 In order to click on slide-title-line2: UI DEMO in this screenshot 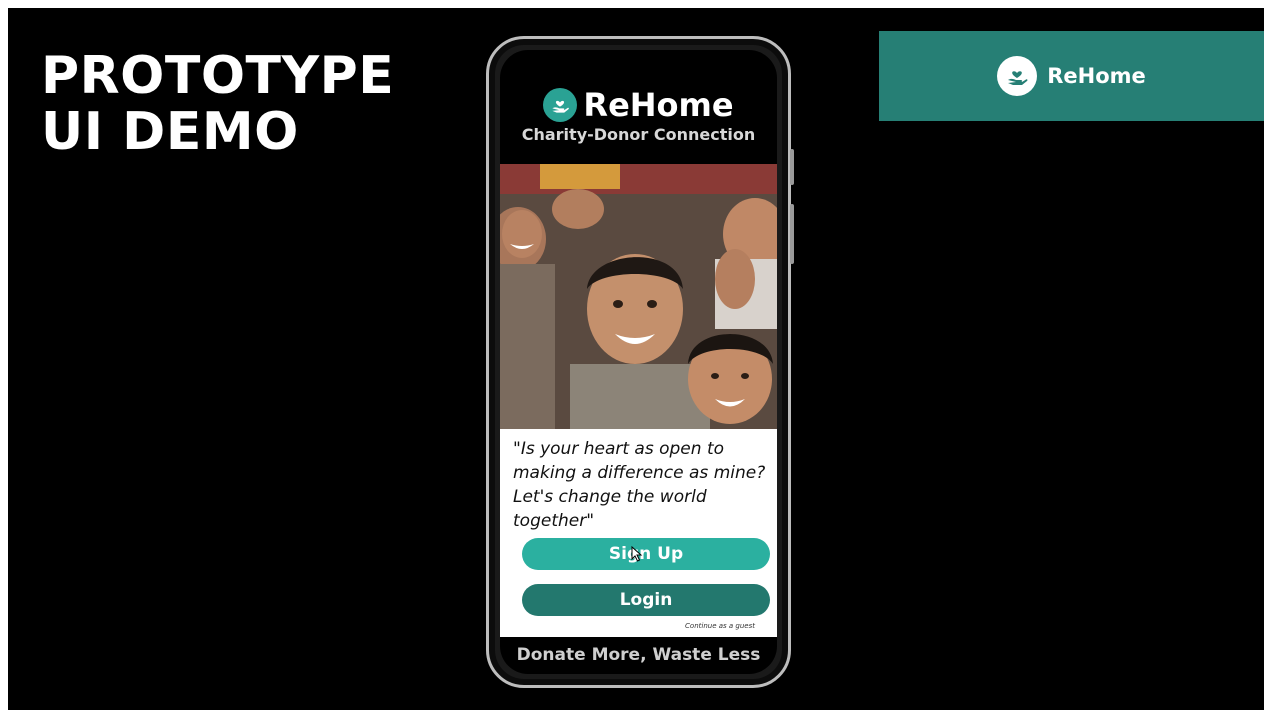, I will do `click(170, 132)`.